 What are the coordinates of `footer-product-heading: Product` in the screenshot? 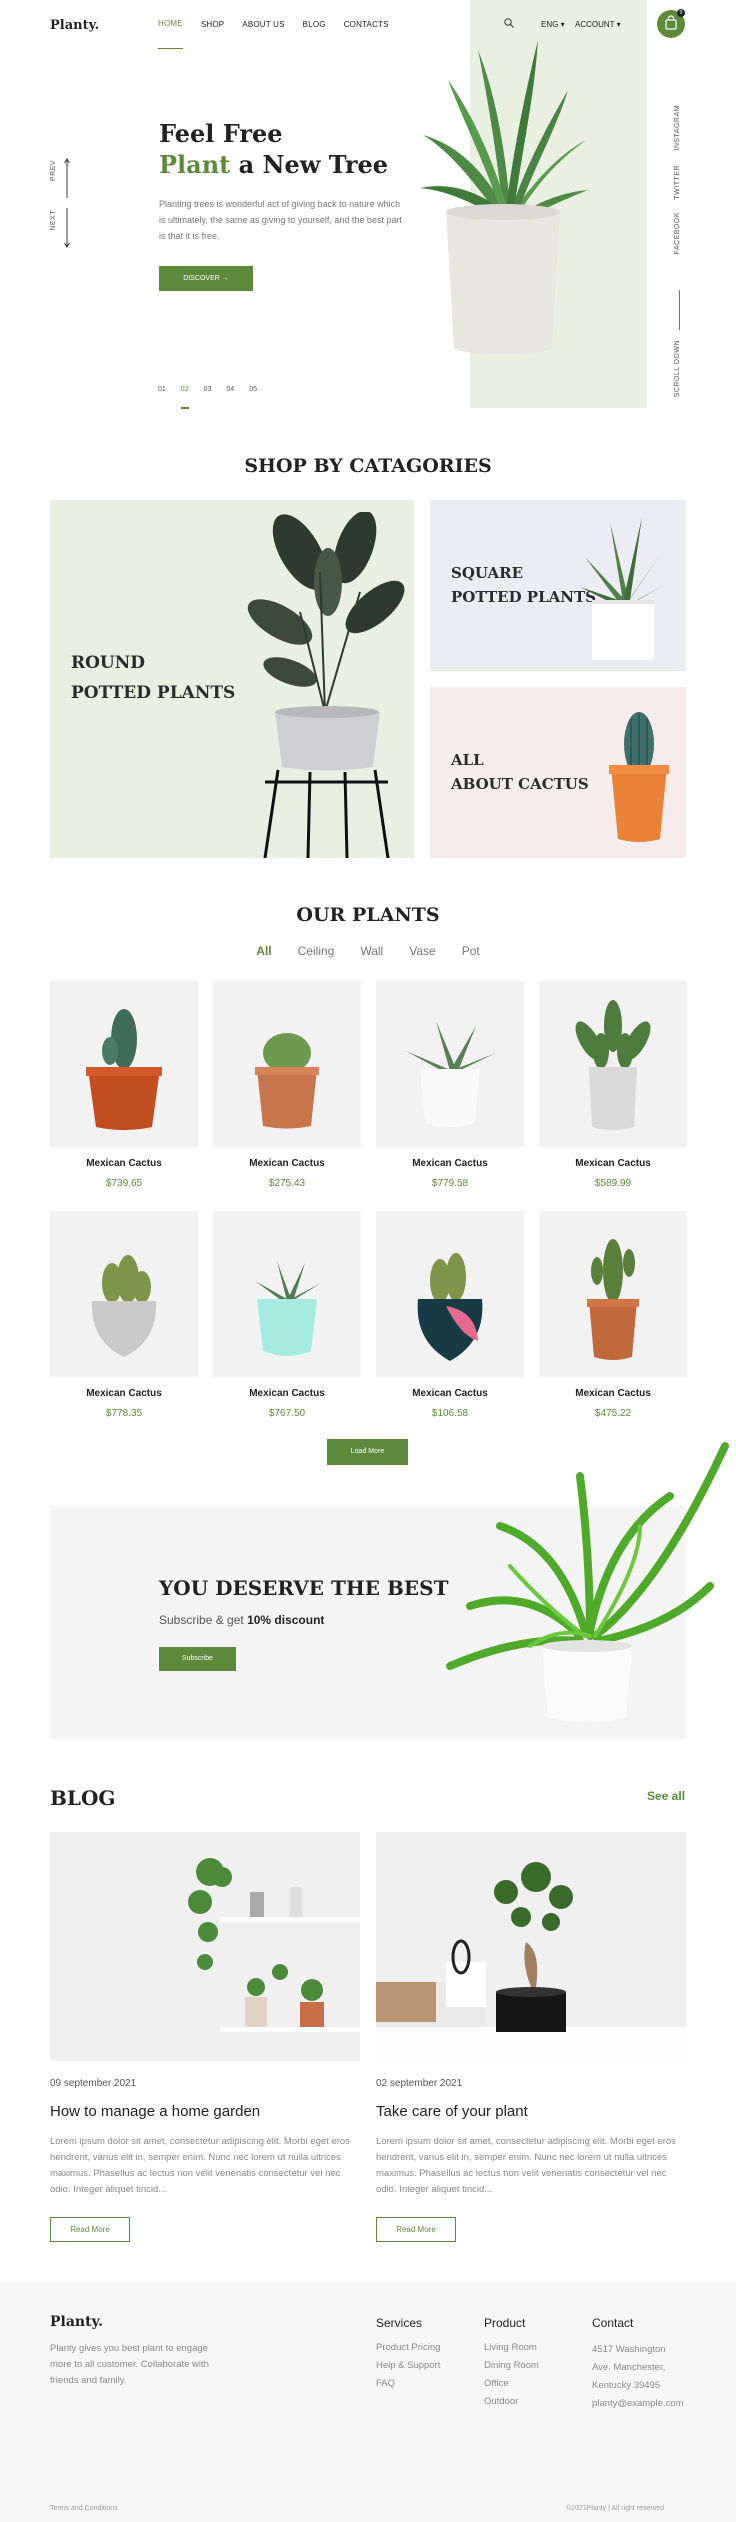 It's located at (505, 2323).